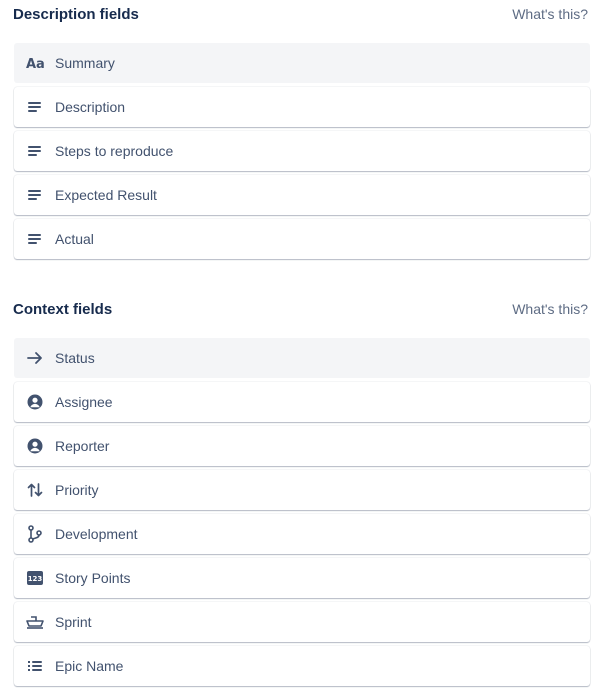 The image size is (598, 699). What do you see at coordinates (299, 14) in the screenshot?
I see `section-header: Description fields What's this?` at bounding box center [299, 14].